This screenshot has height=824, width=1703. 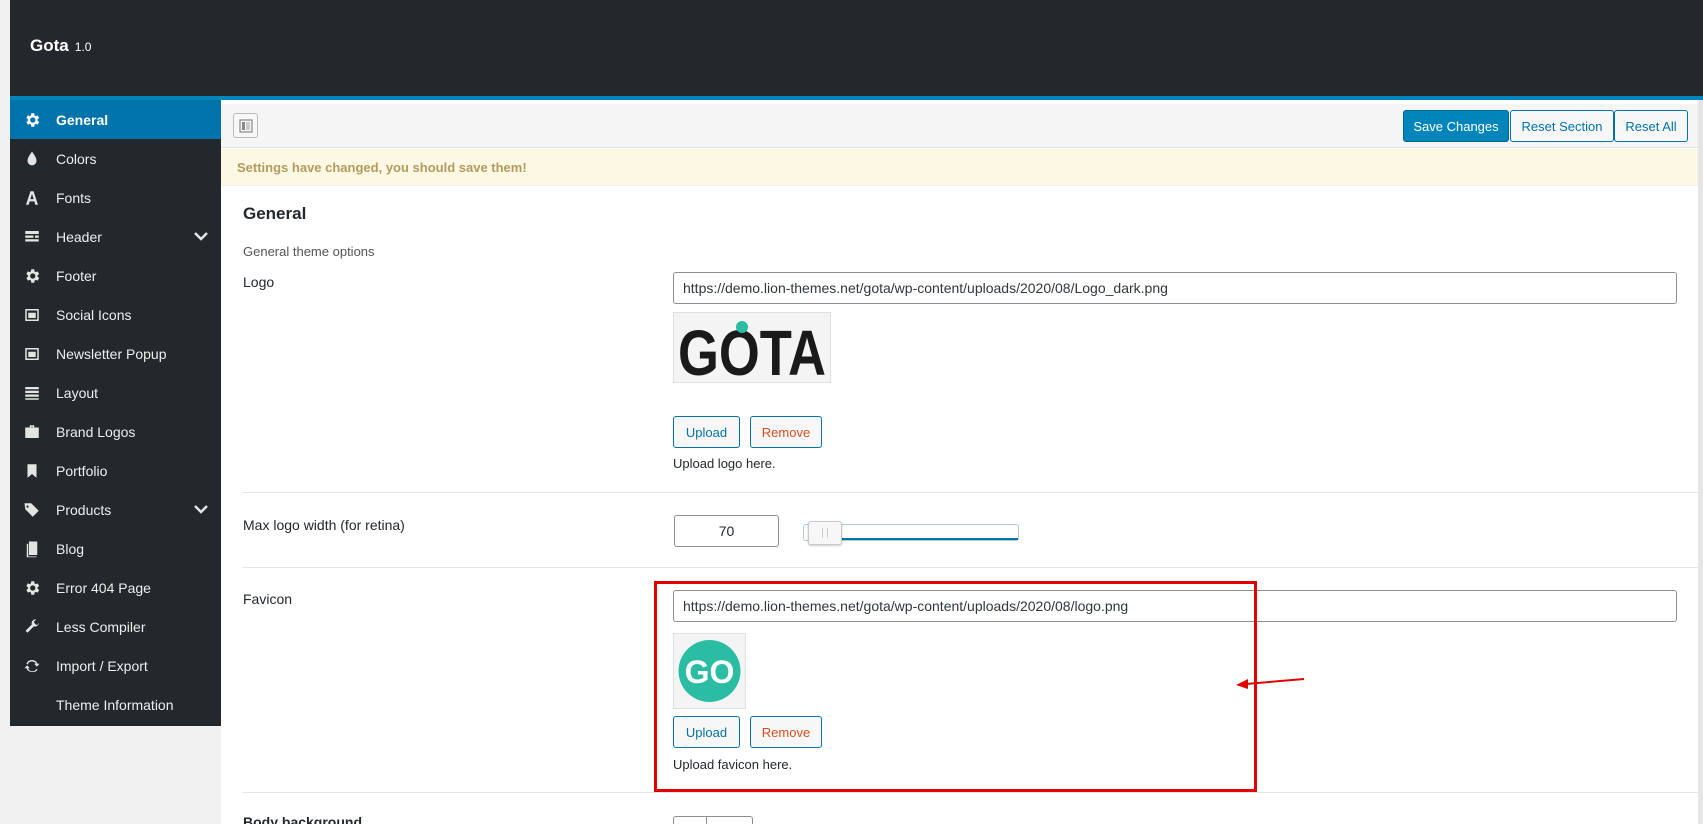 I want to click on favicon-label: Favicon, so click(x=268, y=599).